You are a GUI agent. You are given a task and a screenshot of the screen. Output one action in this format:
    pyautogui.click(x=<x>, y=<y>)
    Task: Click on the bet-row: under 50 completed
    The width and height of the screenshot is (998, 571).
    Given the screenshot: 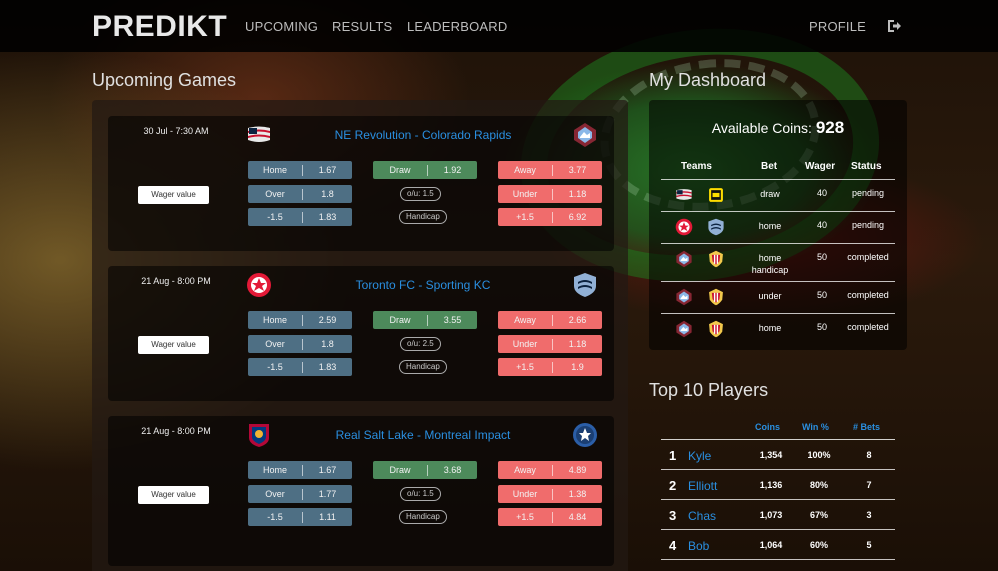 What is the action you would take?
    pyautogui.click(x=778, y=297)
    